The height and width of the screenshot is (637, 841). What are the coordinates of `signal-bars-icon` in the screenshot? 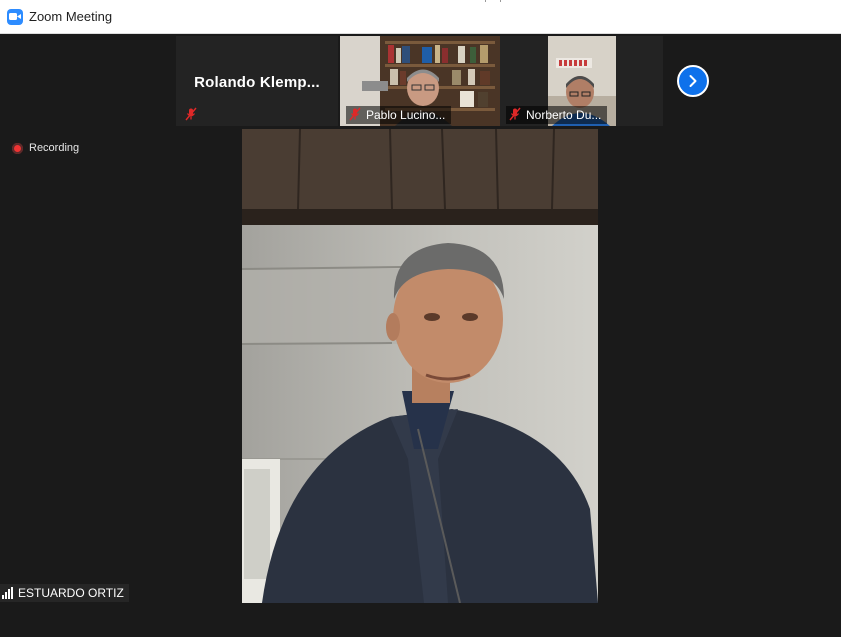 It's located at (8, 593).